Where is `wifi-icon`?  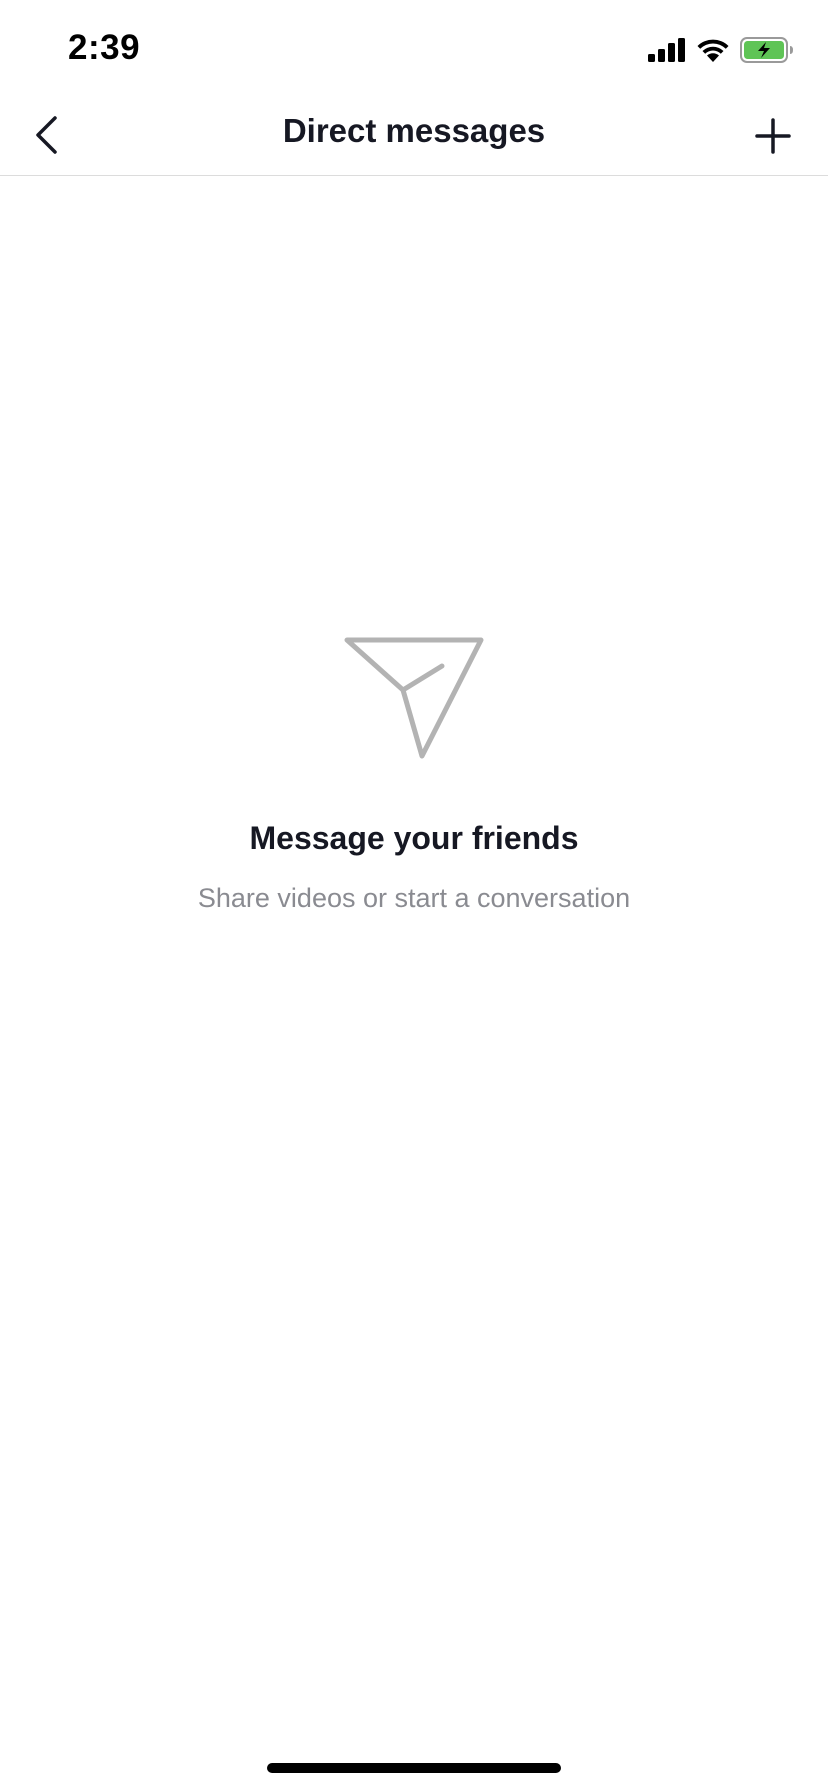
wifi-icon is located at coordinates (713, 50).